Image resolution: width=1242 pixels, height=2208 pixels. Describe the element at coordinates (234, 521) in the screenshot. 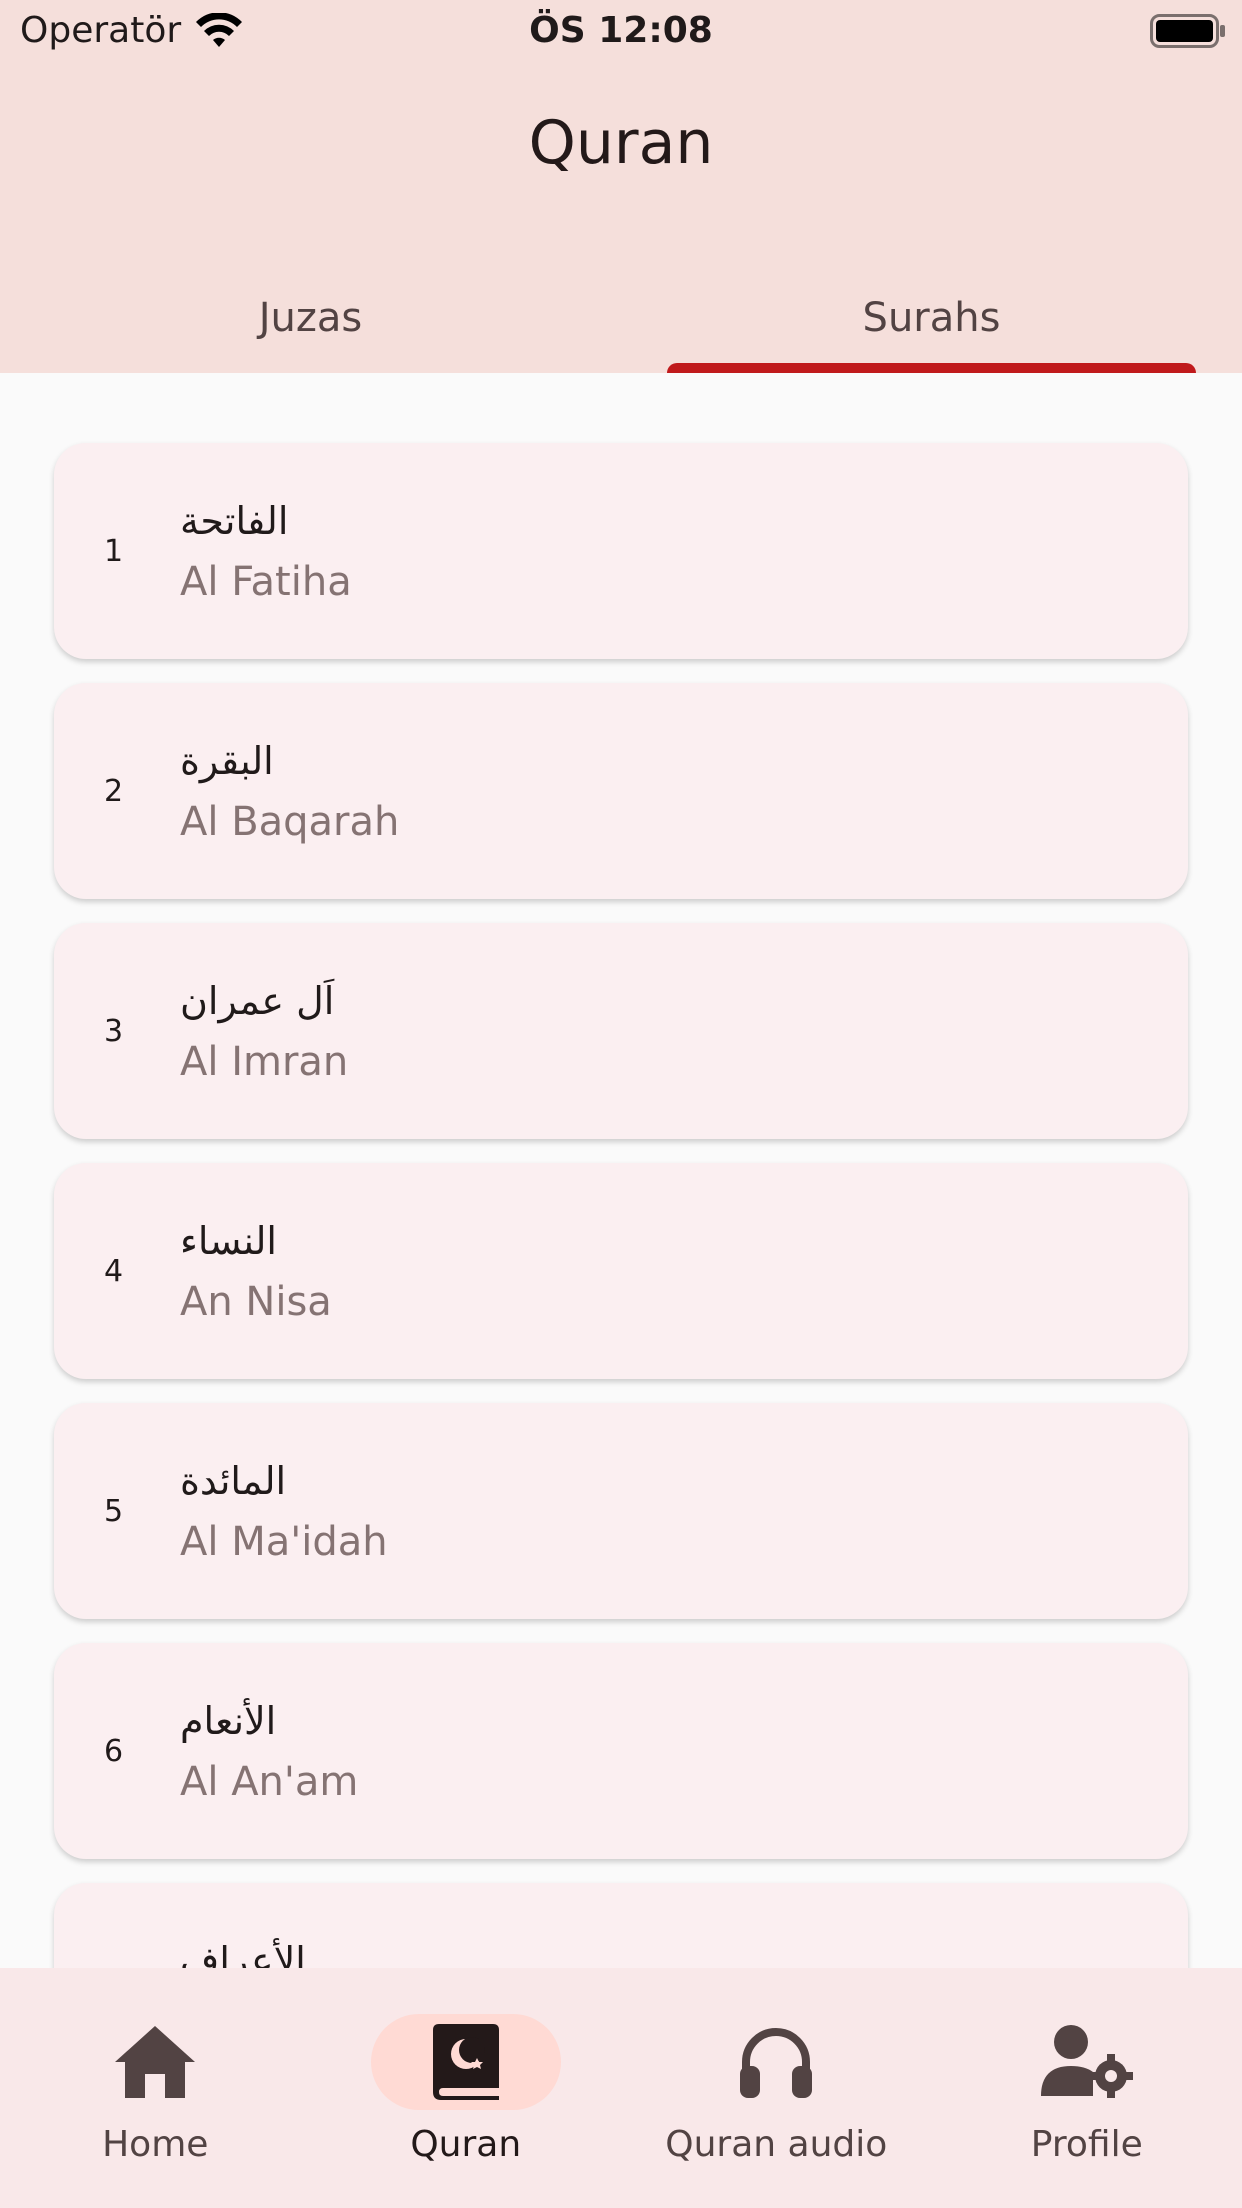

I see `surah-arabic-name: الفاتحة` at that location.